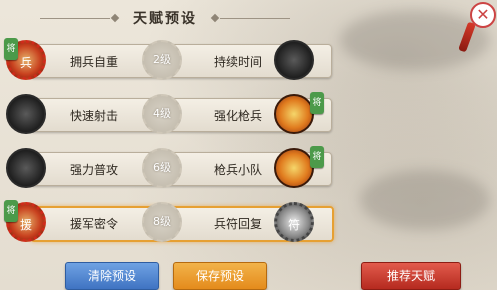 This screenshot has height=290, width=497. Describe the element at coordinates (255, 18) in the screenshot. I see `header-divider` at that location.